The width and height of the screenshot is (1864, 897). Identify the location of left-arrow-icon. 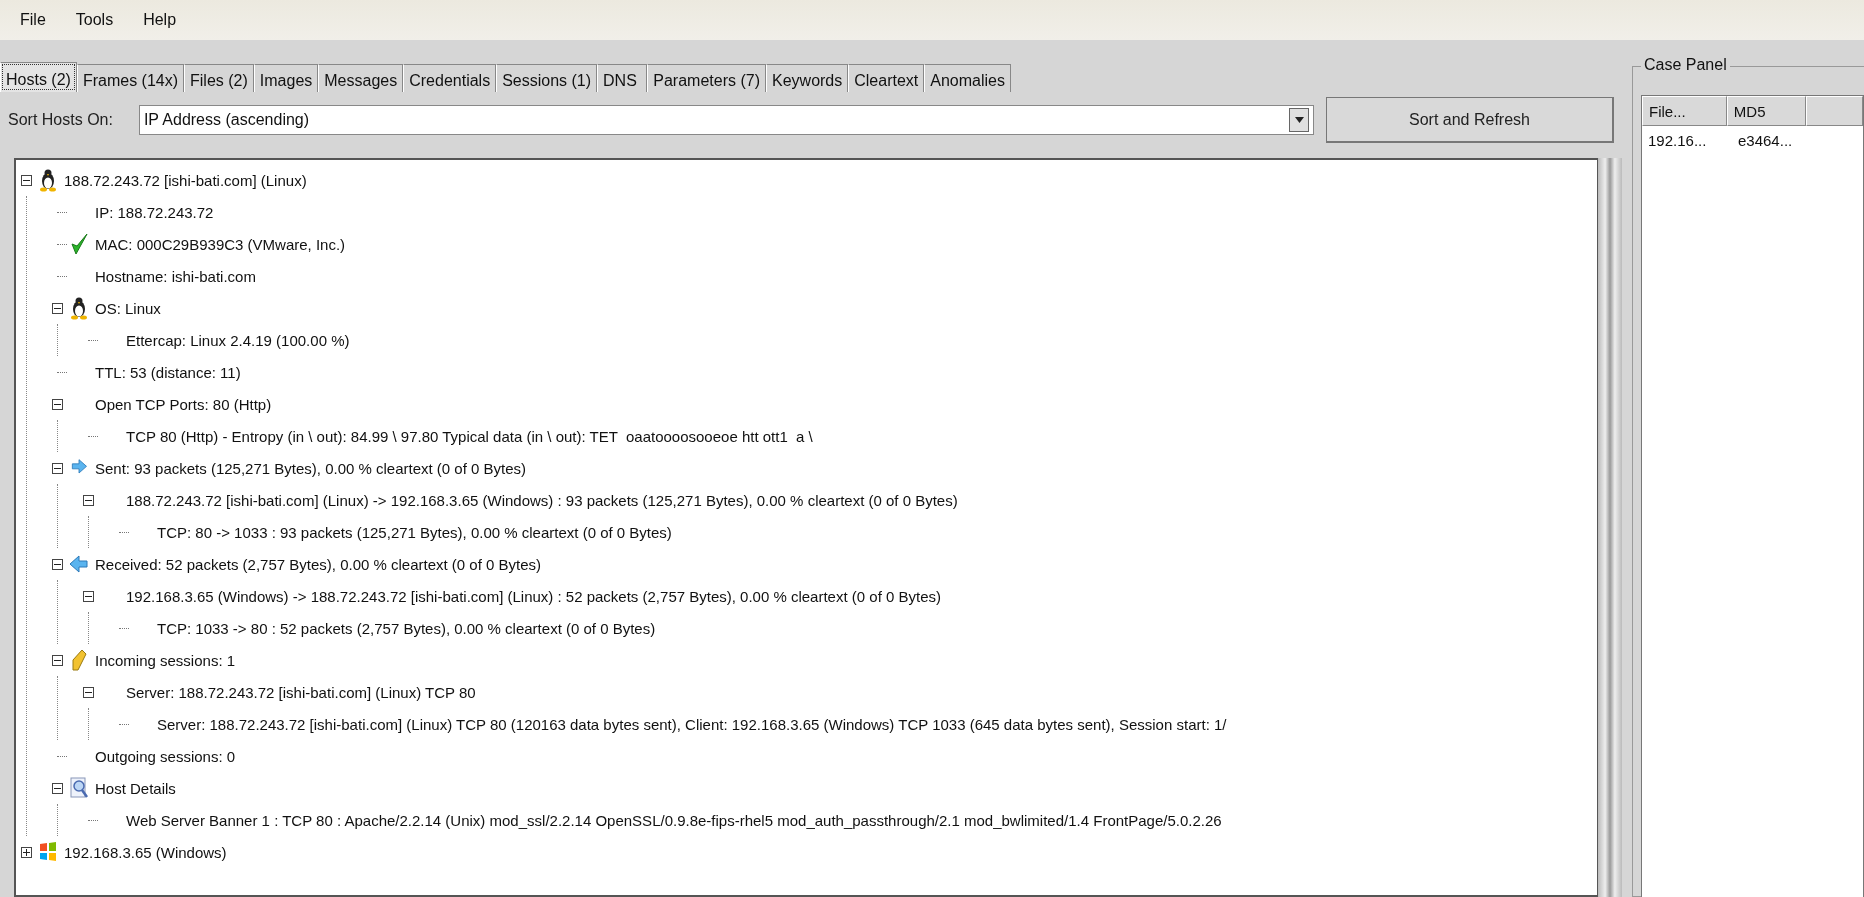
(79, 564).